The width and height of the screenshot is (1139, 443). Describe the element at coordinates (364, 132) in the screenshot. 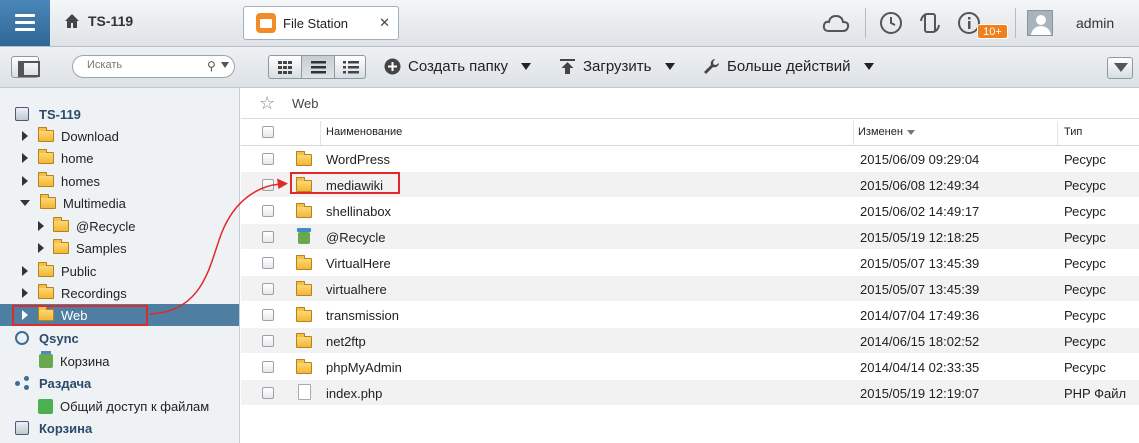

I see `column-header-name: Наименование` at that location.